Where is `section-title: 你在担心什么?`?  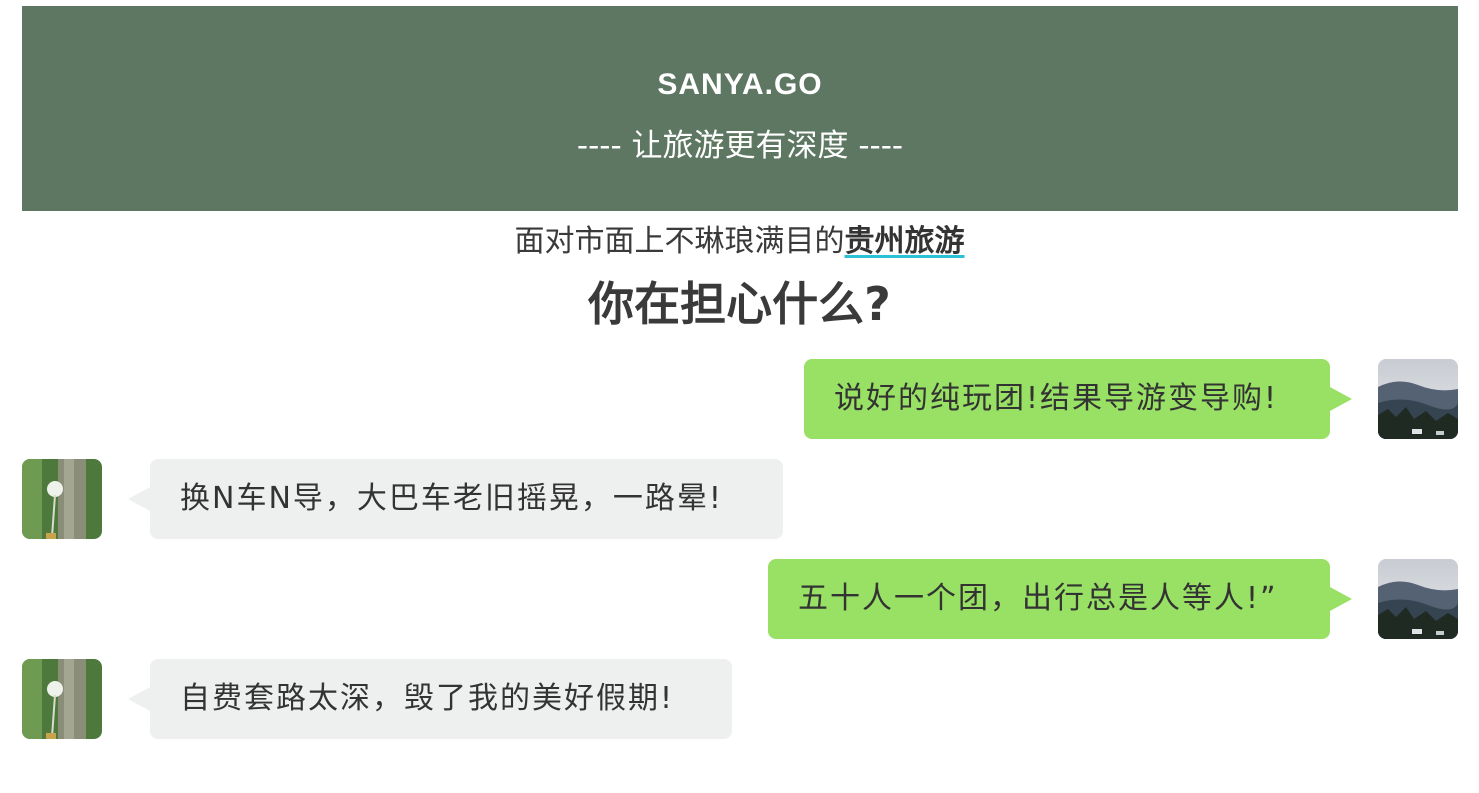
section-title: 你在担心什么? is located at coordinates (739, 304).